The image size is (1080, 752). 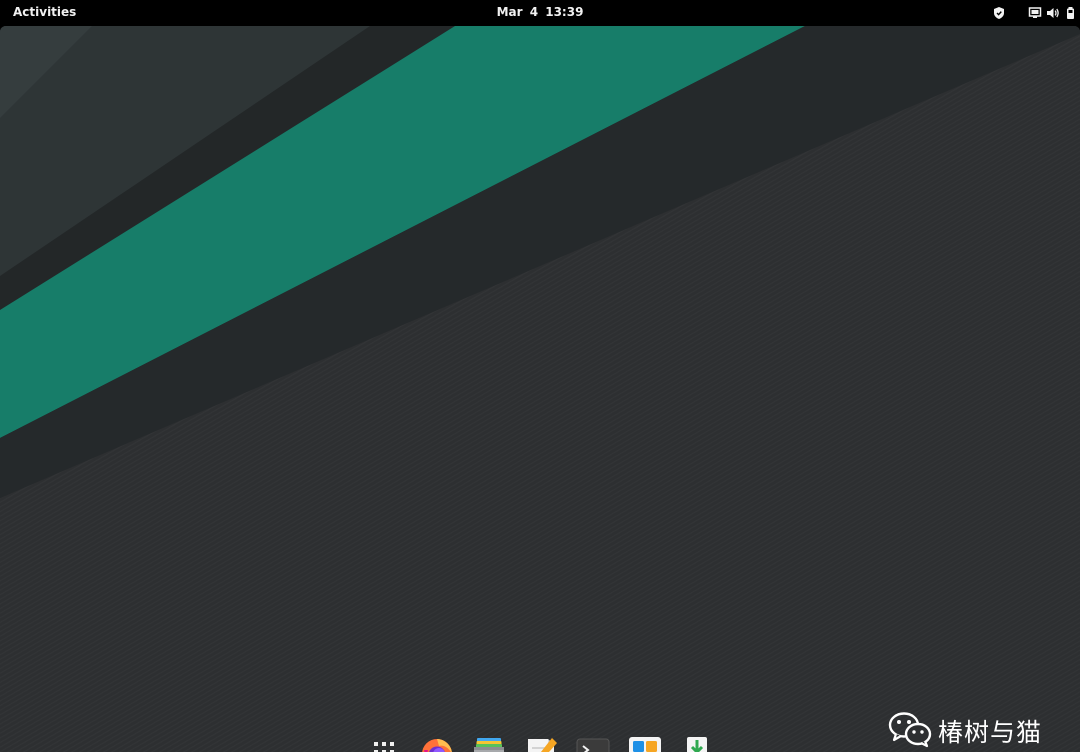 What do you see at coordinates (44, 12) in the screenshot?
I see `activities-button: Activities` at bounding box center [44, 12].